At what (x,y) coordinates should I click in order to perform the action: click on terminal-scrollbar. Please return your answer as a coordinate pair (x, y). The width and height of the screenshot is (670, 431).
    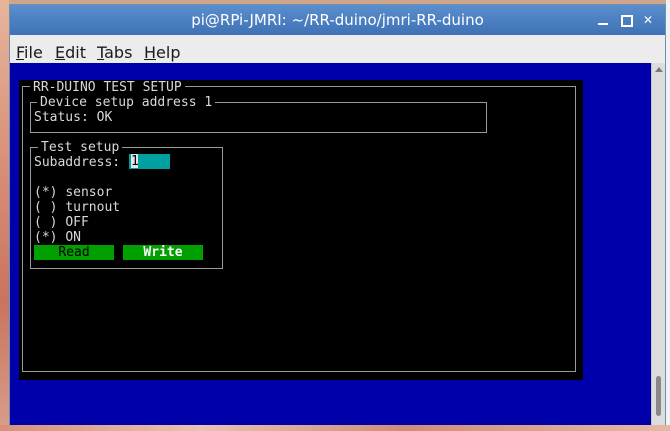
    Looking at the image, I should click on (658, 244).